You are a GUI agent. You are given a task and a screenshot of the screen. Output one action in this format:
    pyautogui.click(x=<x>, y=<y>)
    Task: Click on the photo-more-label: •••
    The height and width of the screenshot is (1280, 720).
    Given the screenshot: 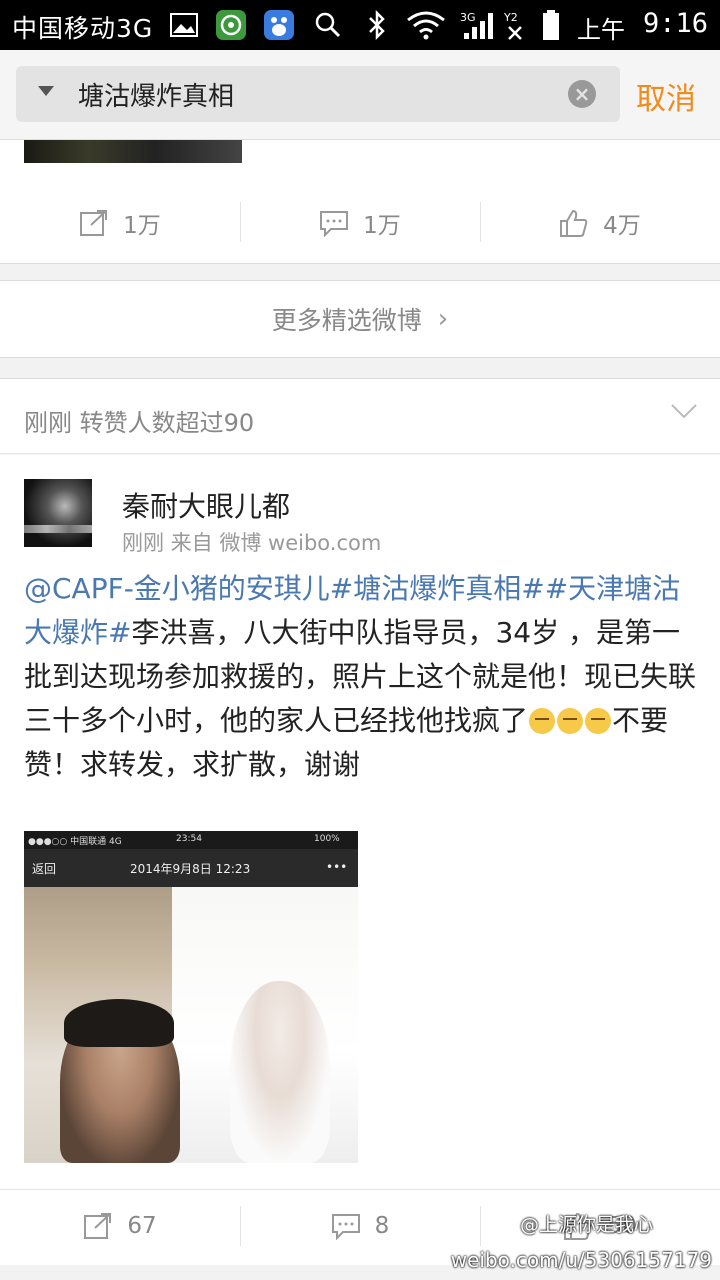 What is the action you would take?
    pyautogui.click(x=337, y=867)
    